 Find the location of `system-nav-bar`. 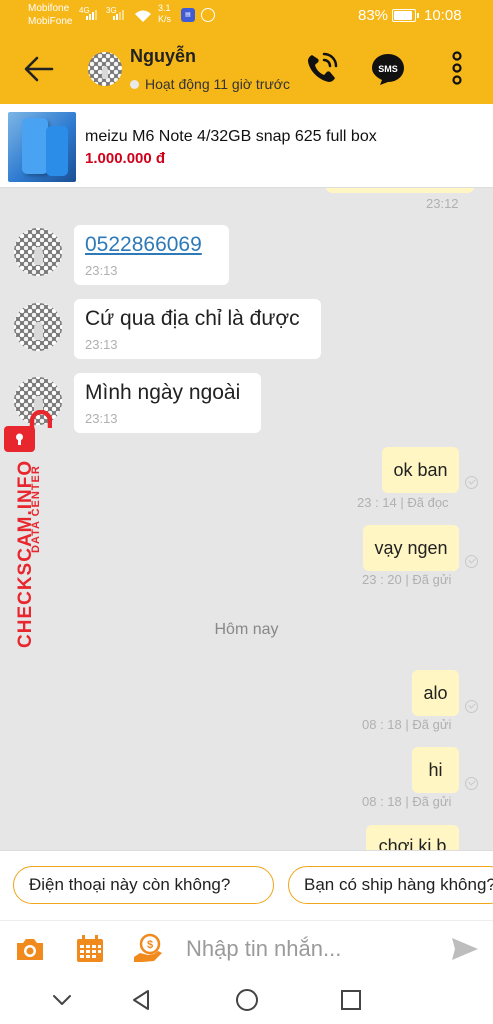

system-nav-bar is located at coordinates (246, 1000).